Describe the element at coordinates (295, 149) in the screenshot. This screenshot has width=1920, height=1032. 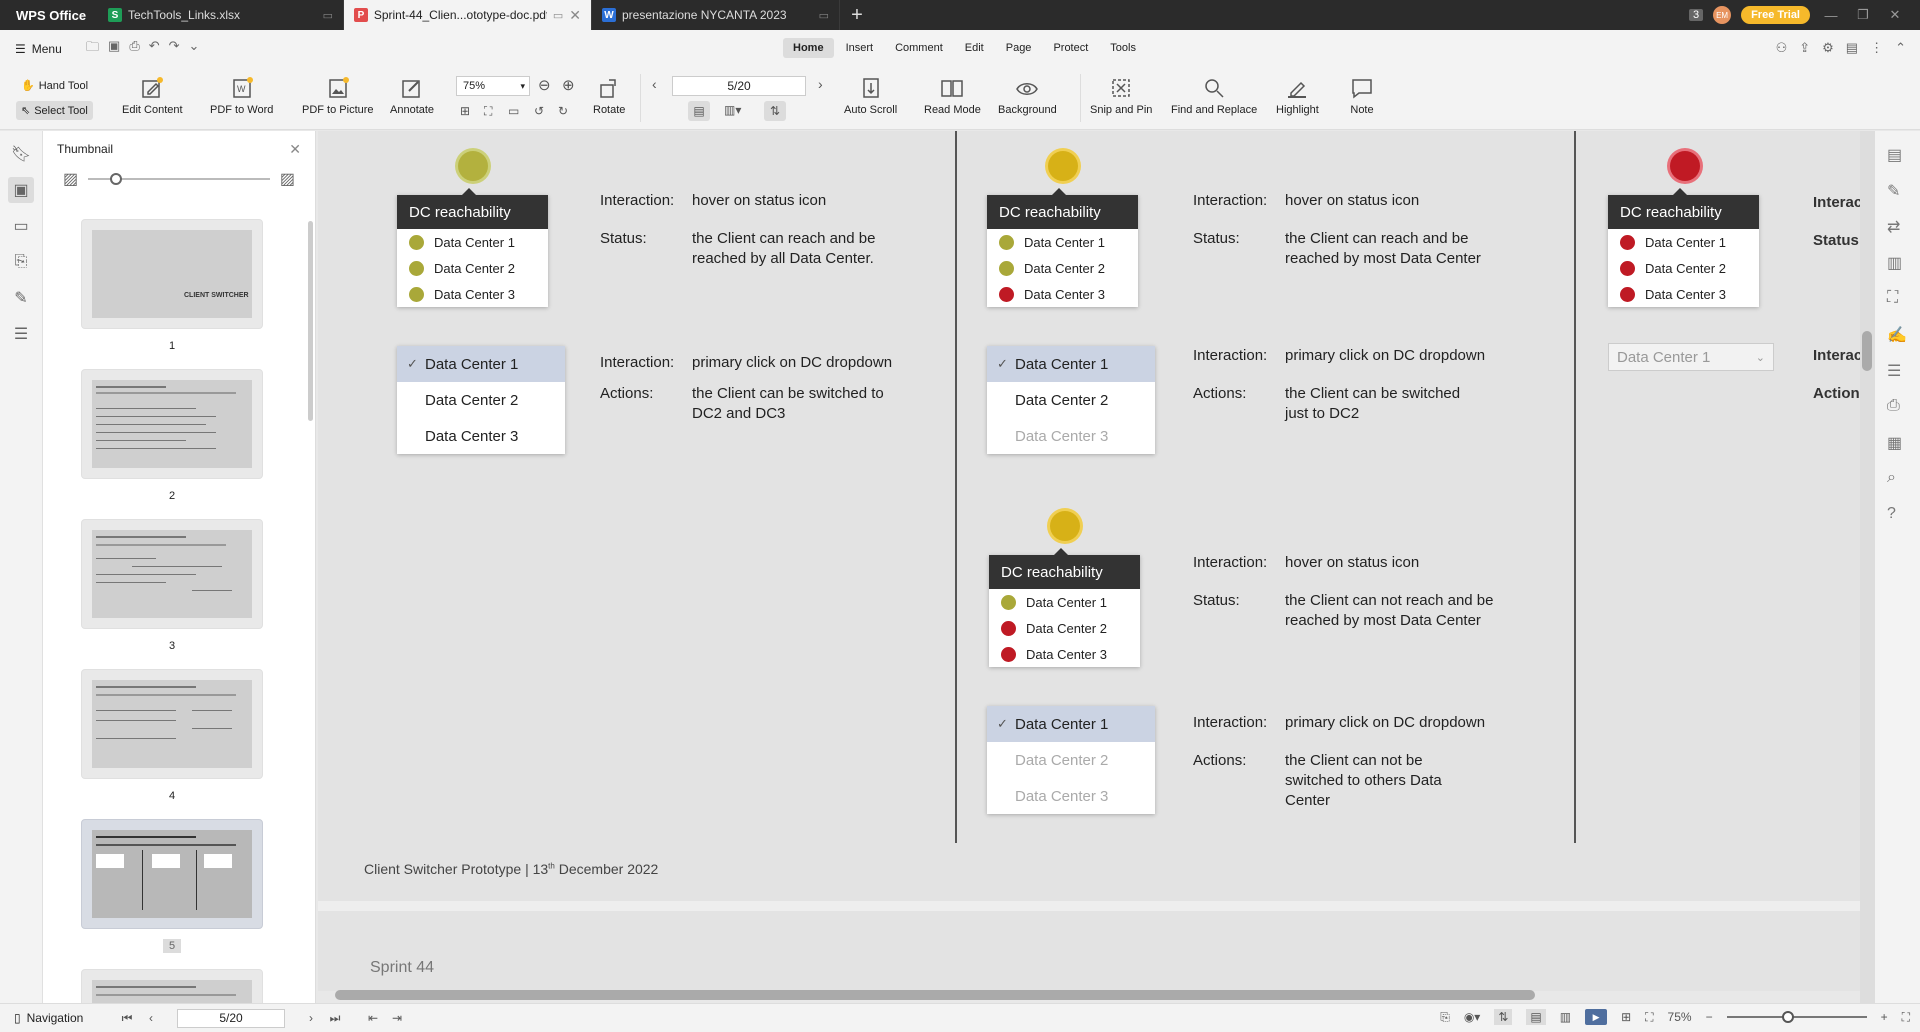
I see `close-icon: ✕` at that location.